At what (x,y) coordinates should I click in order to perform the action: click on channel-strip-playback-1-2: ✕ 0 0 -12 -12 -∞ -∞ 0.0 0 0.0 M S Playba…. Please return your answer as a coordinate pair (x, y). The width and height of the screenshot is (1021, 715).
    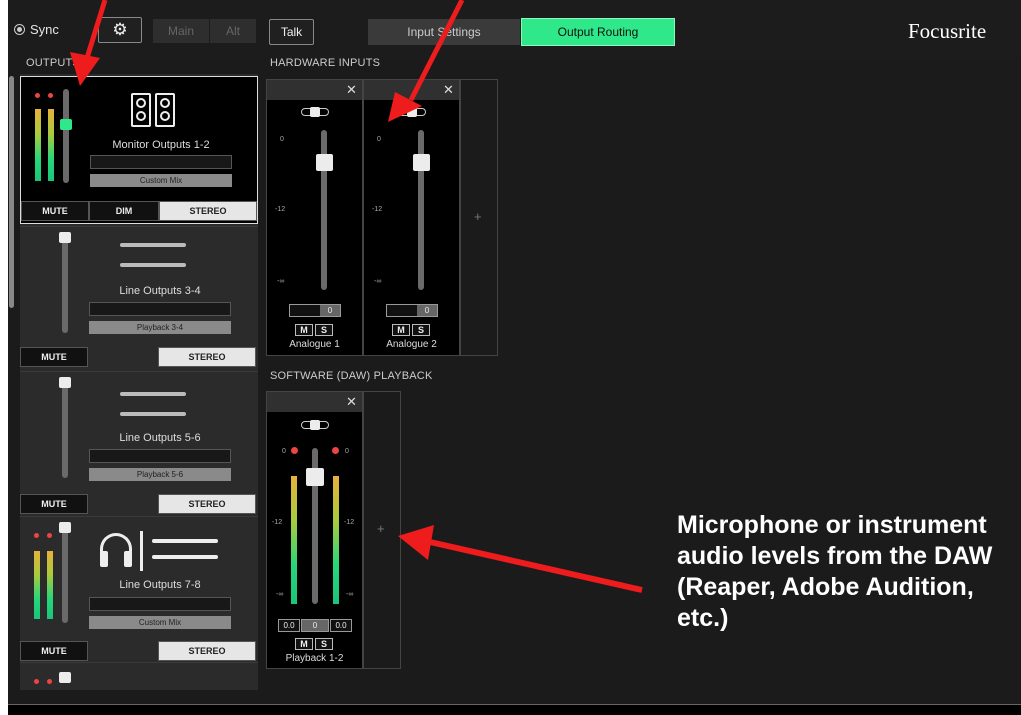
    Looking at the image, I should click on (314, 530).